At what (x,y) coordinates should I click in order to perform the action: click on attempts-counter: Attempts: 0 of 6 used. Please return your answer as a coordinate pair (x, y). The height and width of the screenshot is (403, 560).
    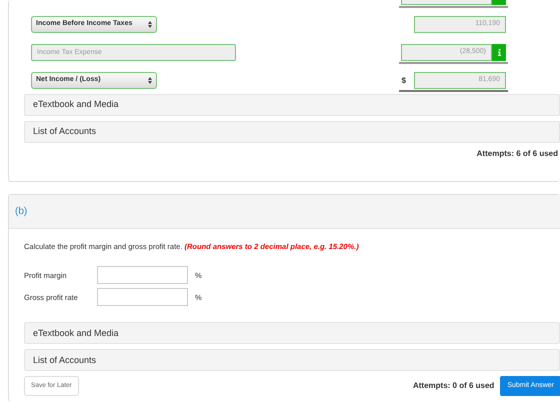
    Looking at the image, I should click on (453, 386).